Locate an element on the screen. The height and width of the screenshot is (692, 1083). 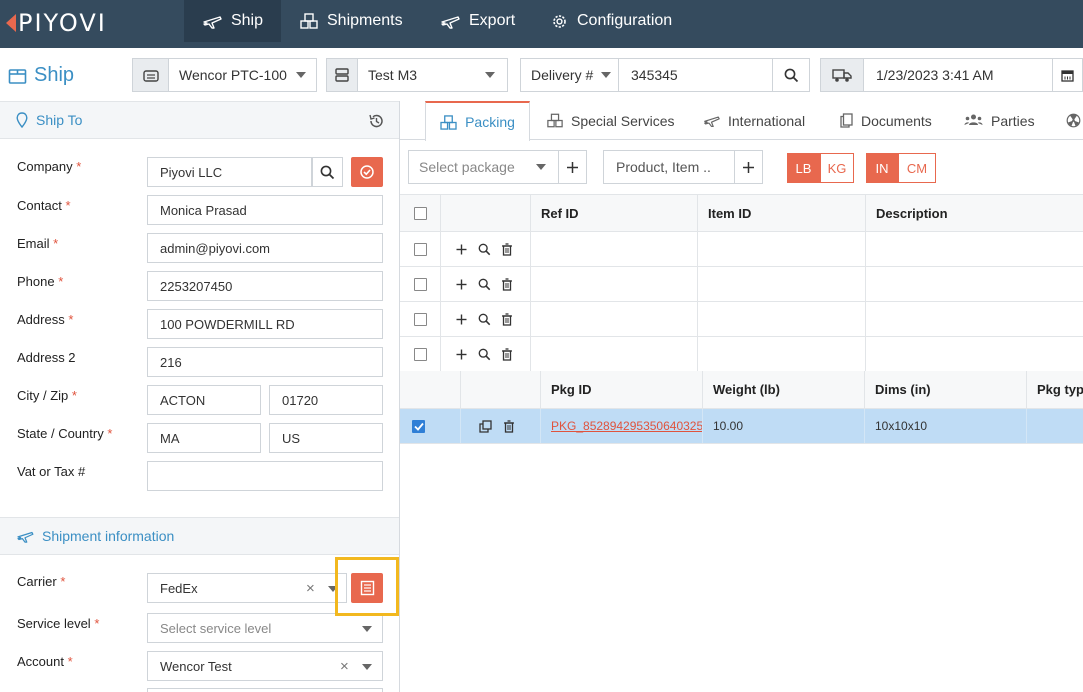
vat-label: Vat or Tax # is located at coordinates (51, 471).